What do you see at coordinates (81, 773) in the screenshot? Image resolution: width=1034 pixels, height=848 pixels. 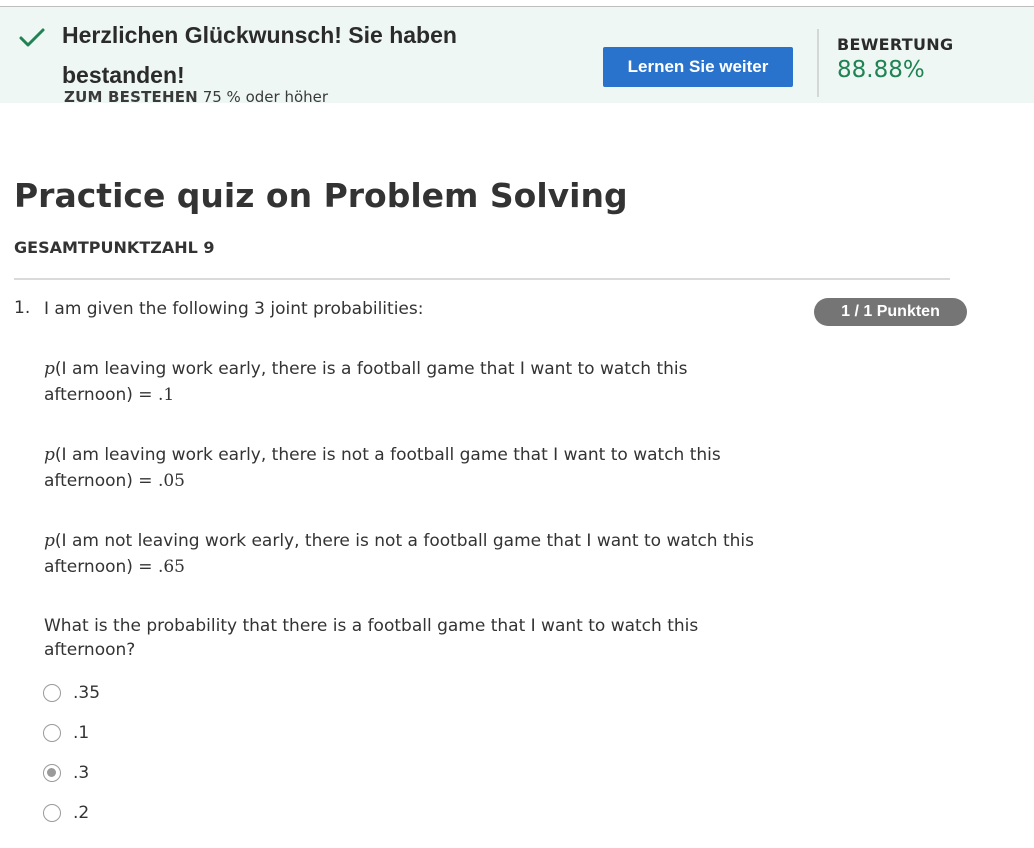 I see `option-label: .3` at bounding box center [81, 773].